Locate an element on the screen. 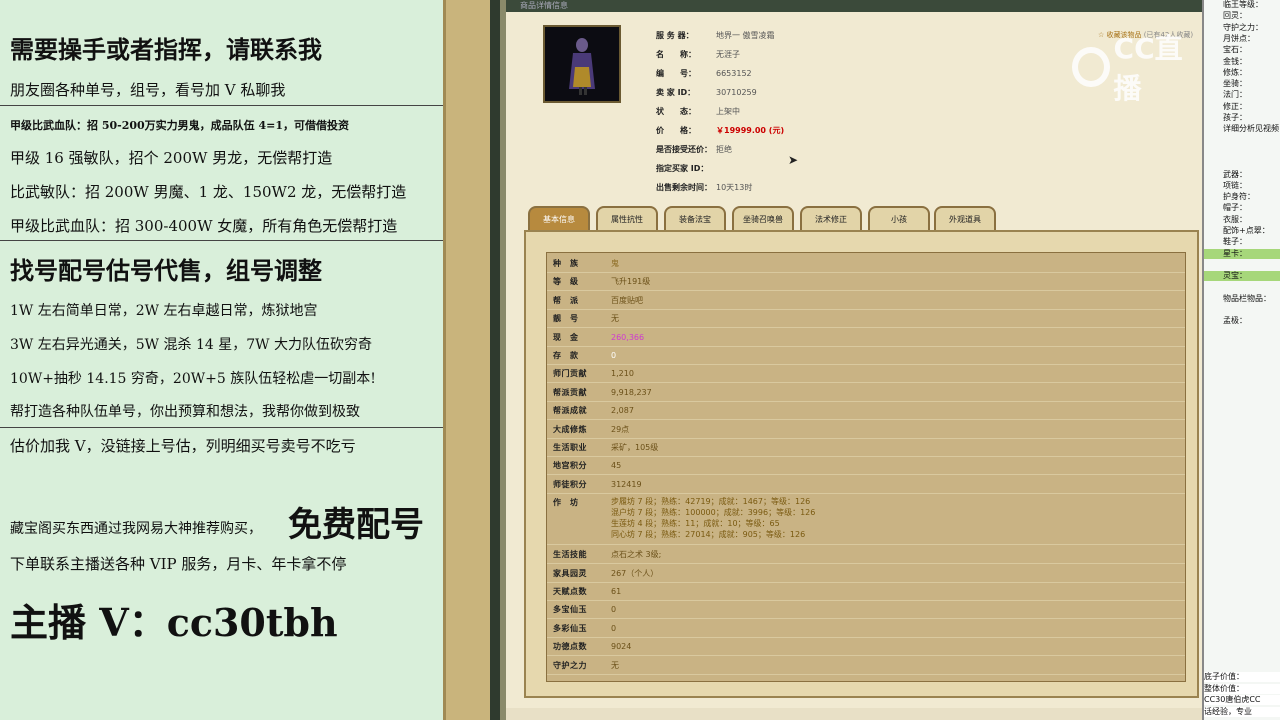 The width and height of the screenshot is (1280, 720). row-key: 等 级 is located at coordinates (566, 282).